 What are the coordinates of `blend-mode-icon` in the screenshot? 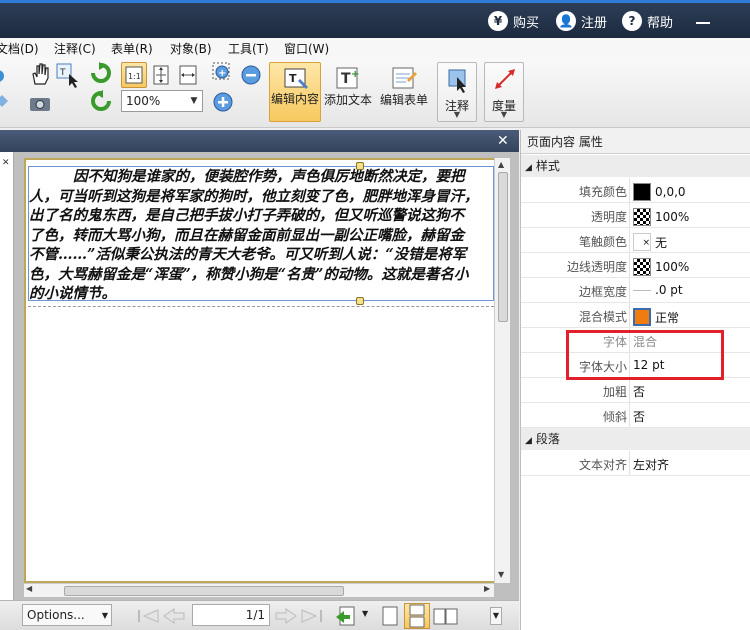 It's located at (642, 317).